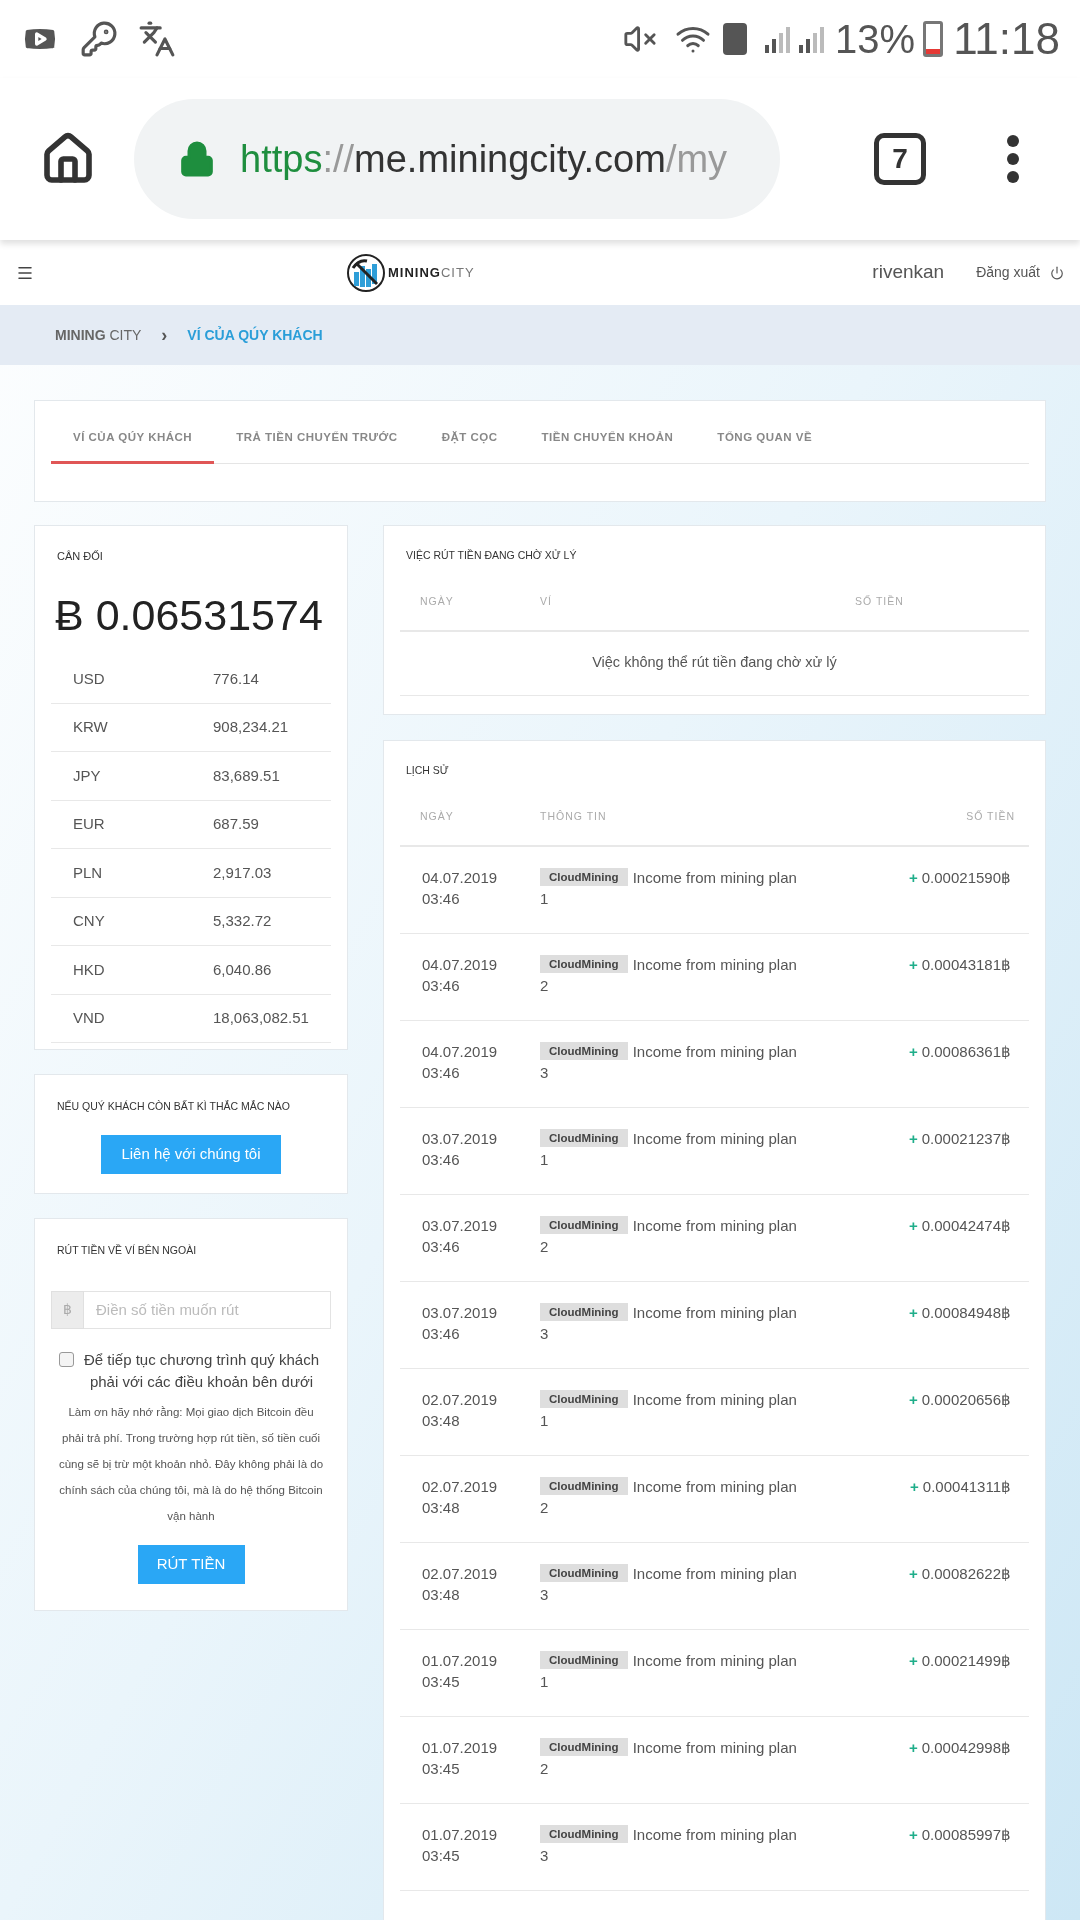  Describe the element at coordinates (89, 921) in the screenshot. I see `currency-code: CNY` at that location.